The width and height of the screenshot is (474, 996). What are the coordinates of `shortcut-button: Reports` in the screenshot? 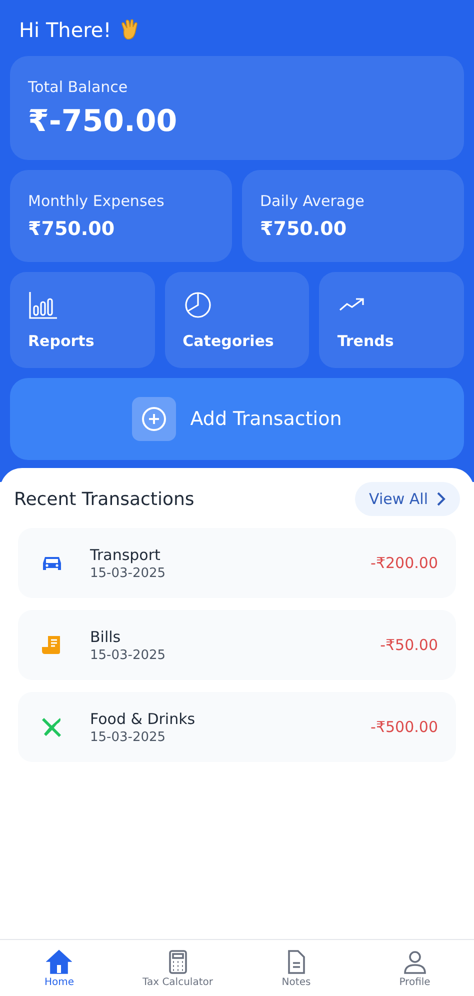 It's located at (82, 320).